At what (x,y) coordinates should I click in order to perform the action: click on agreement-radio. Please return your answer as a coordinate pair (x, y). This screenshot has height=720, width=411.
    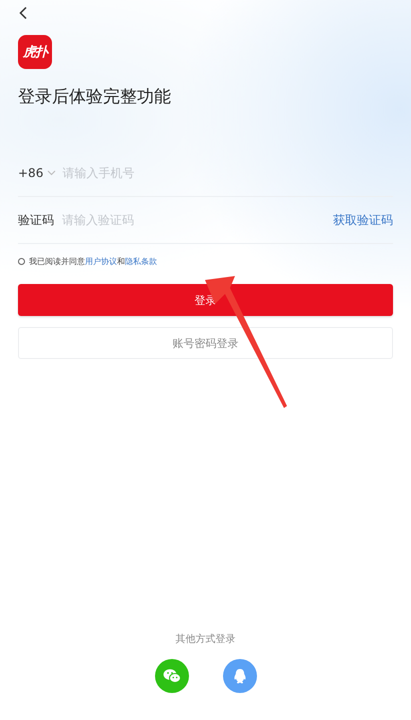
    Looking at the image, I should click on (21, 261).